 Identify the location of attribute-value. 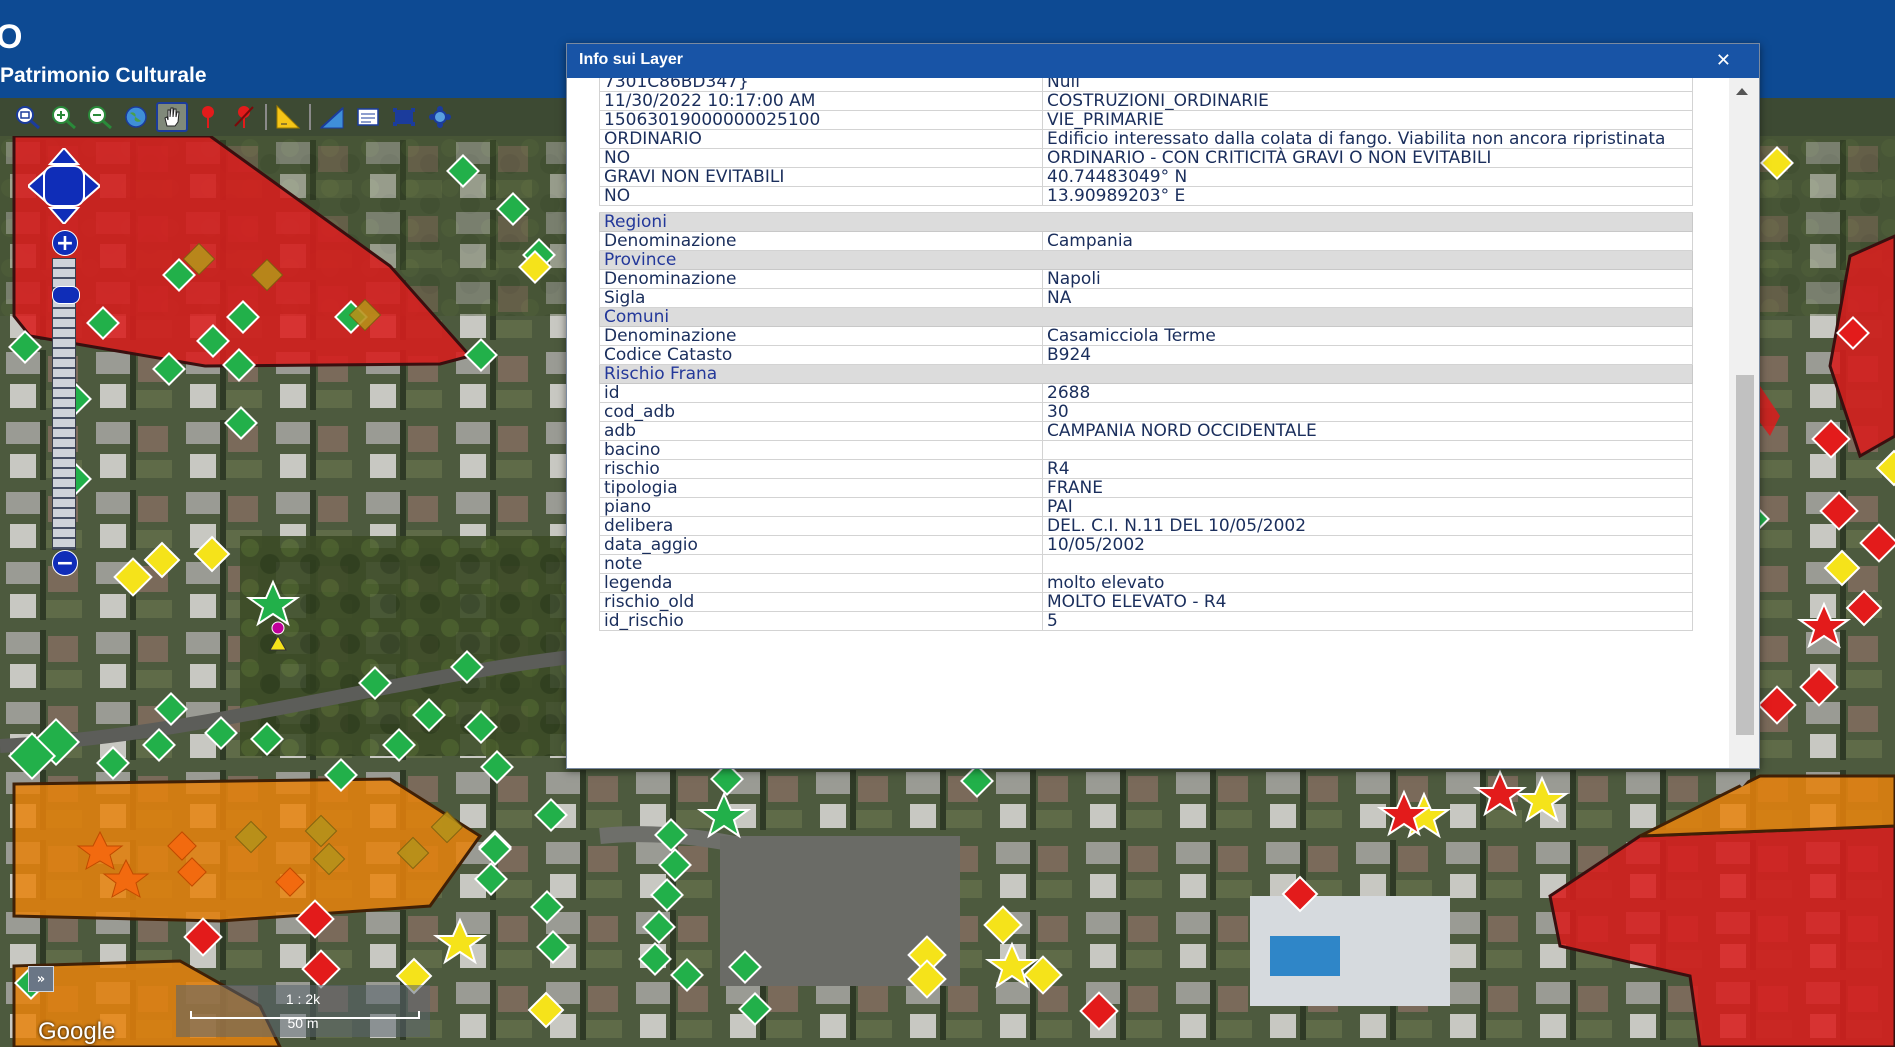
(1367, 564).